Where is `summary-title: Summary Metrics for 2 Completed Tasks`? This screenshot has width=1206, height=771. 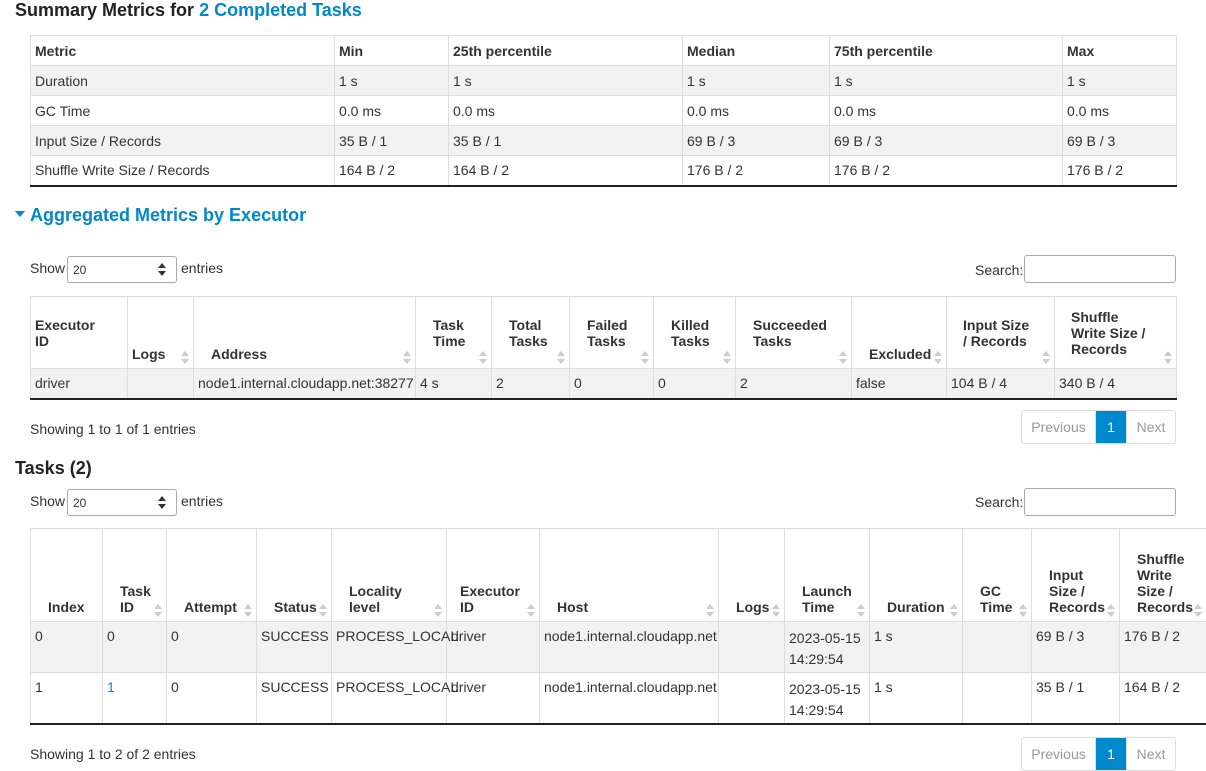 summary-title: Summary Metrics for 2 Completed Tasks is located at coordinates (188, 10).